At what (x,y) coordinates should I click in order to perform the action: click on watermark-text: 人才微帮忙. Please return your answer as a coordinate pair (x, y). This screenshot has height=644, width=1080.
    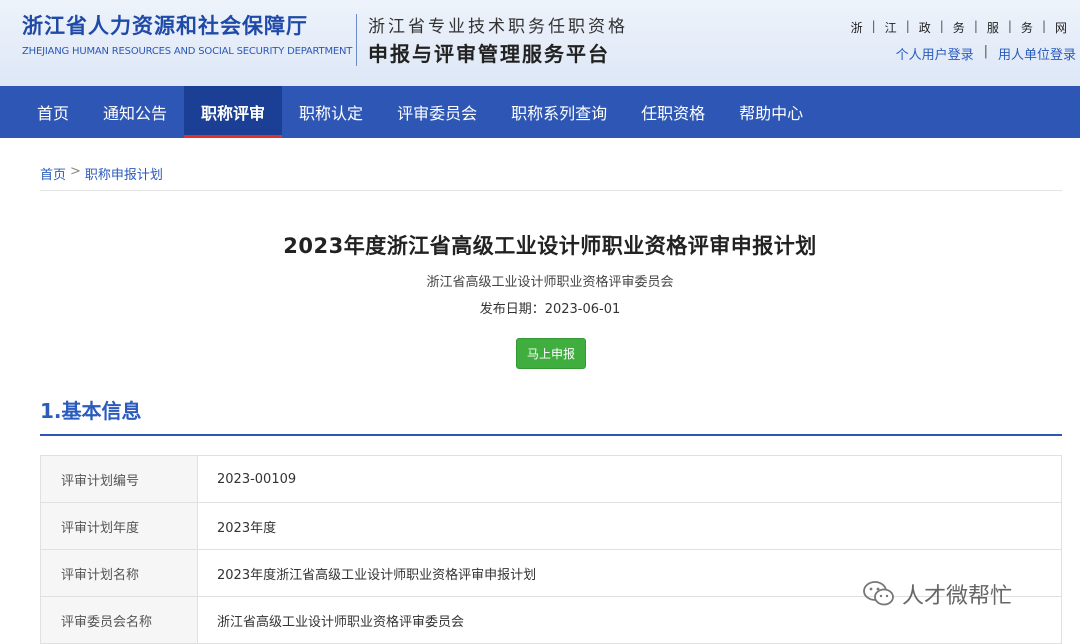
    Looking at the image, I should click on (957, 596).